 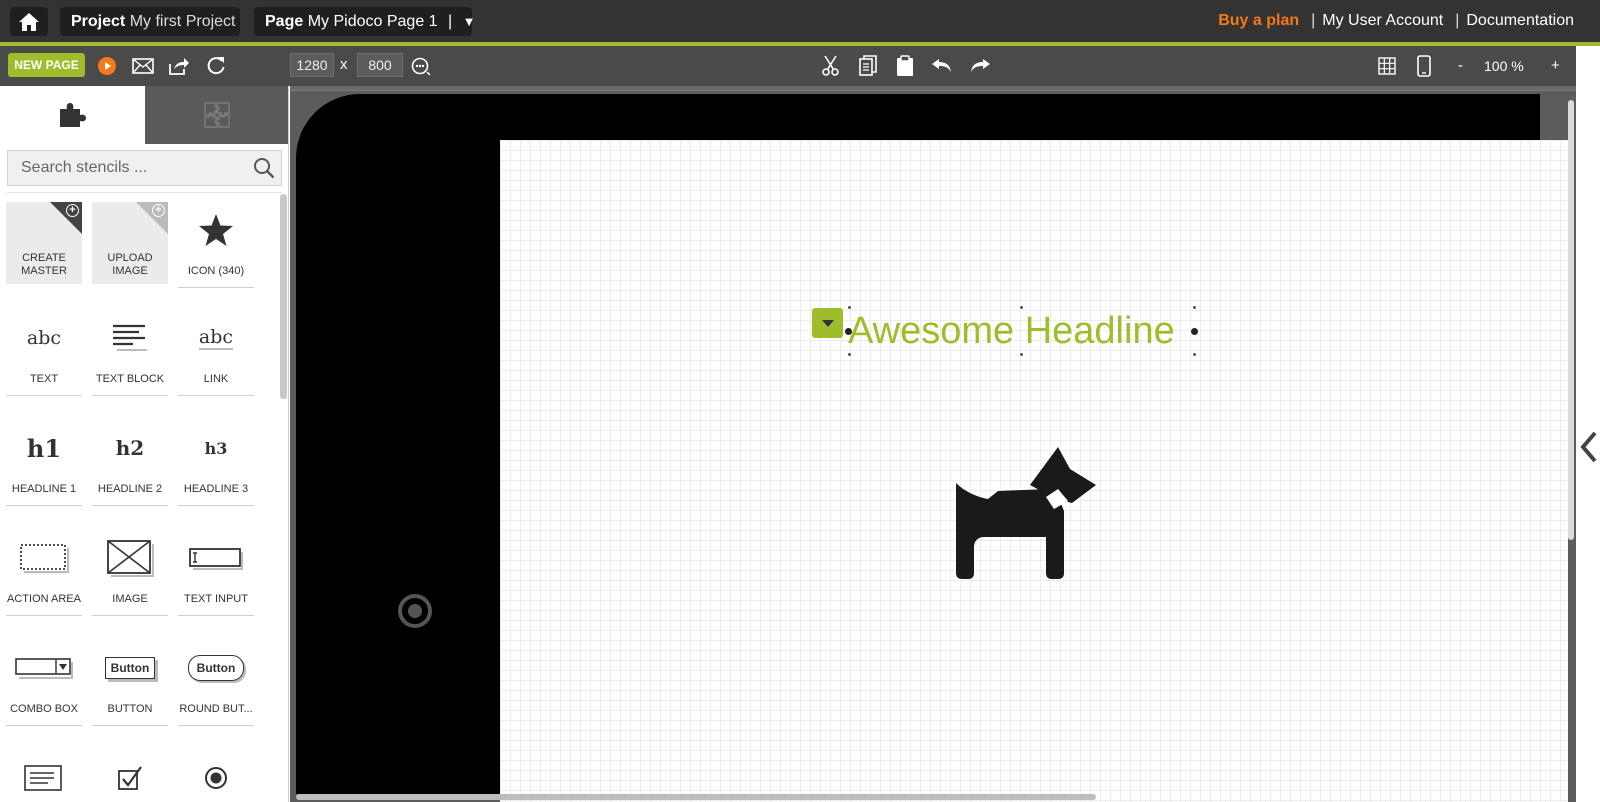 What do you see at coordinates (44, 573) in the screenshot?
I see `stencil-action-area: ACTION AREA` at bounding box center [44, 573].